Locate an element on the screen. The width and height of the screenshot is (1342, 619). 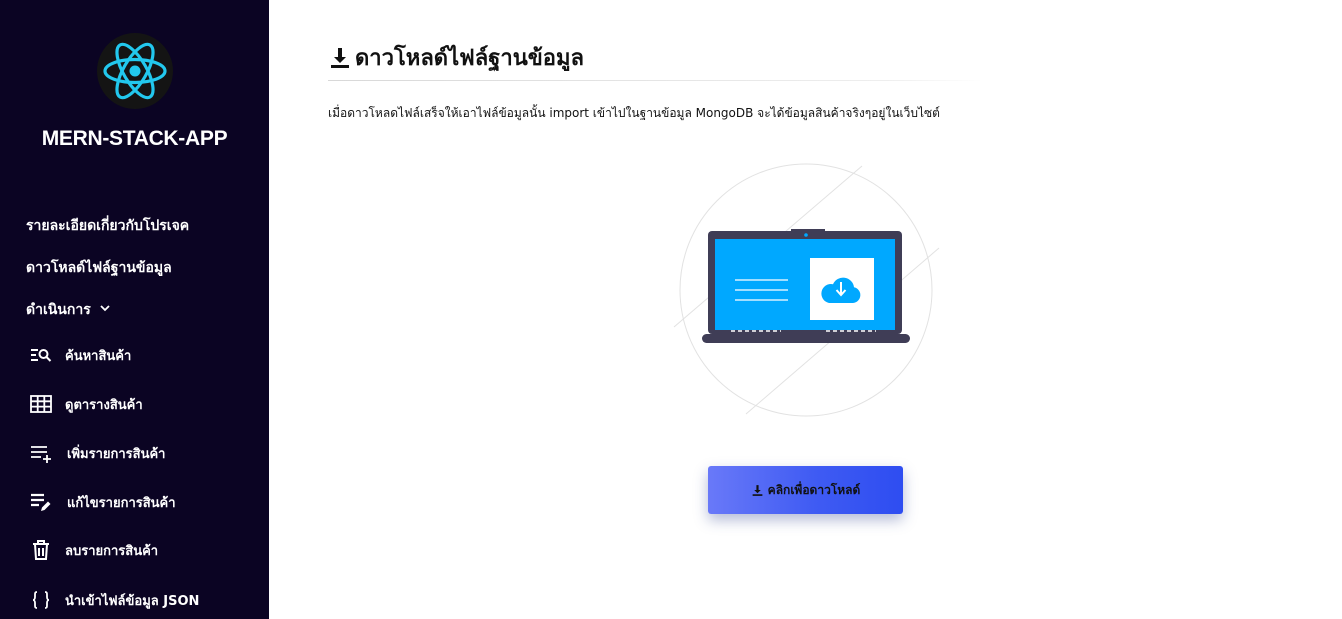
menu-label: นำเข้าไฟล์ข้อมูล JSON is located at coordinates (132, 601).